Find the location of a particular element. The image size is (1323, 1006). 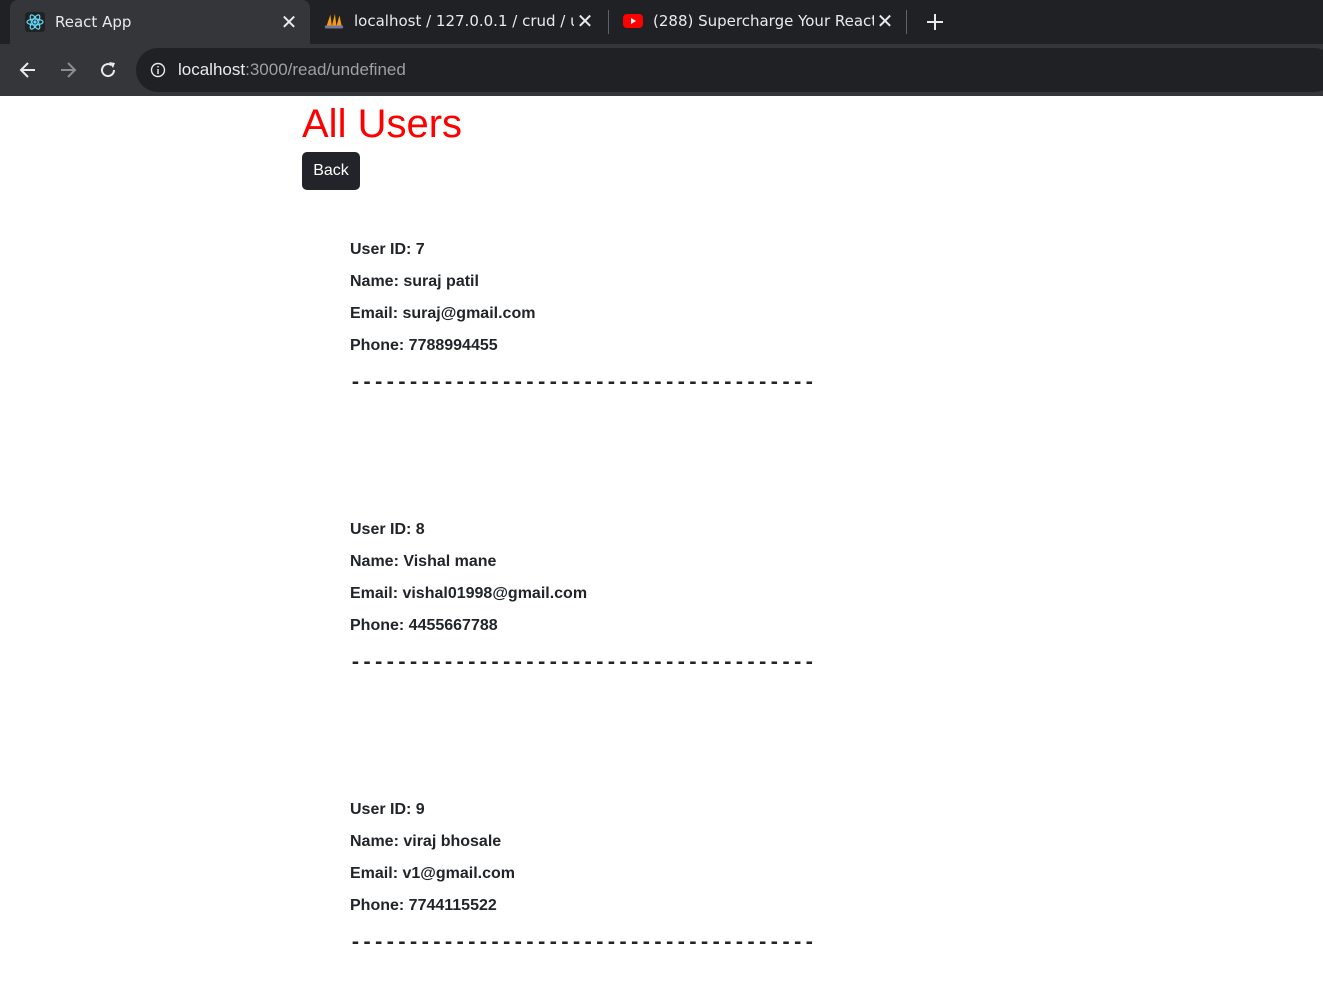

url-path: :3000/read/undefined is located at coordinates (325, 69).